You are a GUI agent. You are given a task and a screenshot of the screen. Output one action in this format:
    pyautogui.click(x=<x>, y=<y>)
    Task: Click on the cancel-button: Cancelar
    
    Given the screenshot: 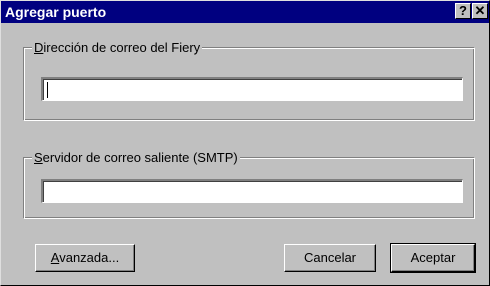 What is the action you would take?
    pyautogui.click(x=330, y=258)
    